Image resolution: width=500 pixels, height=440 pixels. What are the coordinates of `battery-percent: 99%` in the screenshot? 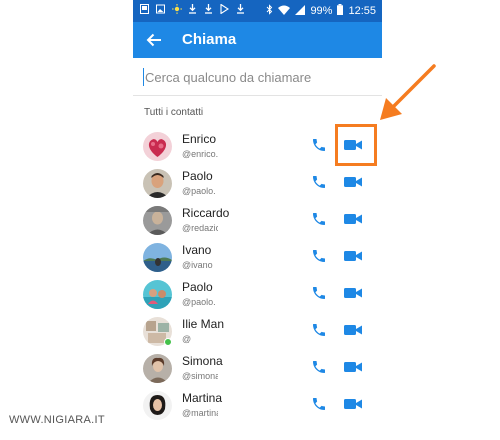 It's located at (321, 11).